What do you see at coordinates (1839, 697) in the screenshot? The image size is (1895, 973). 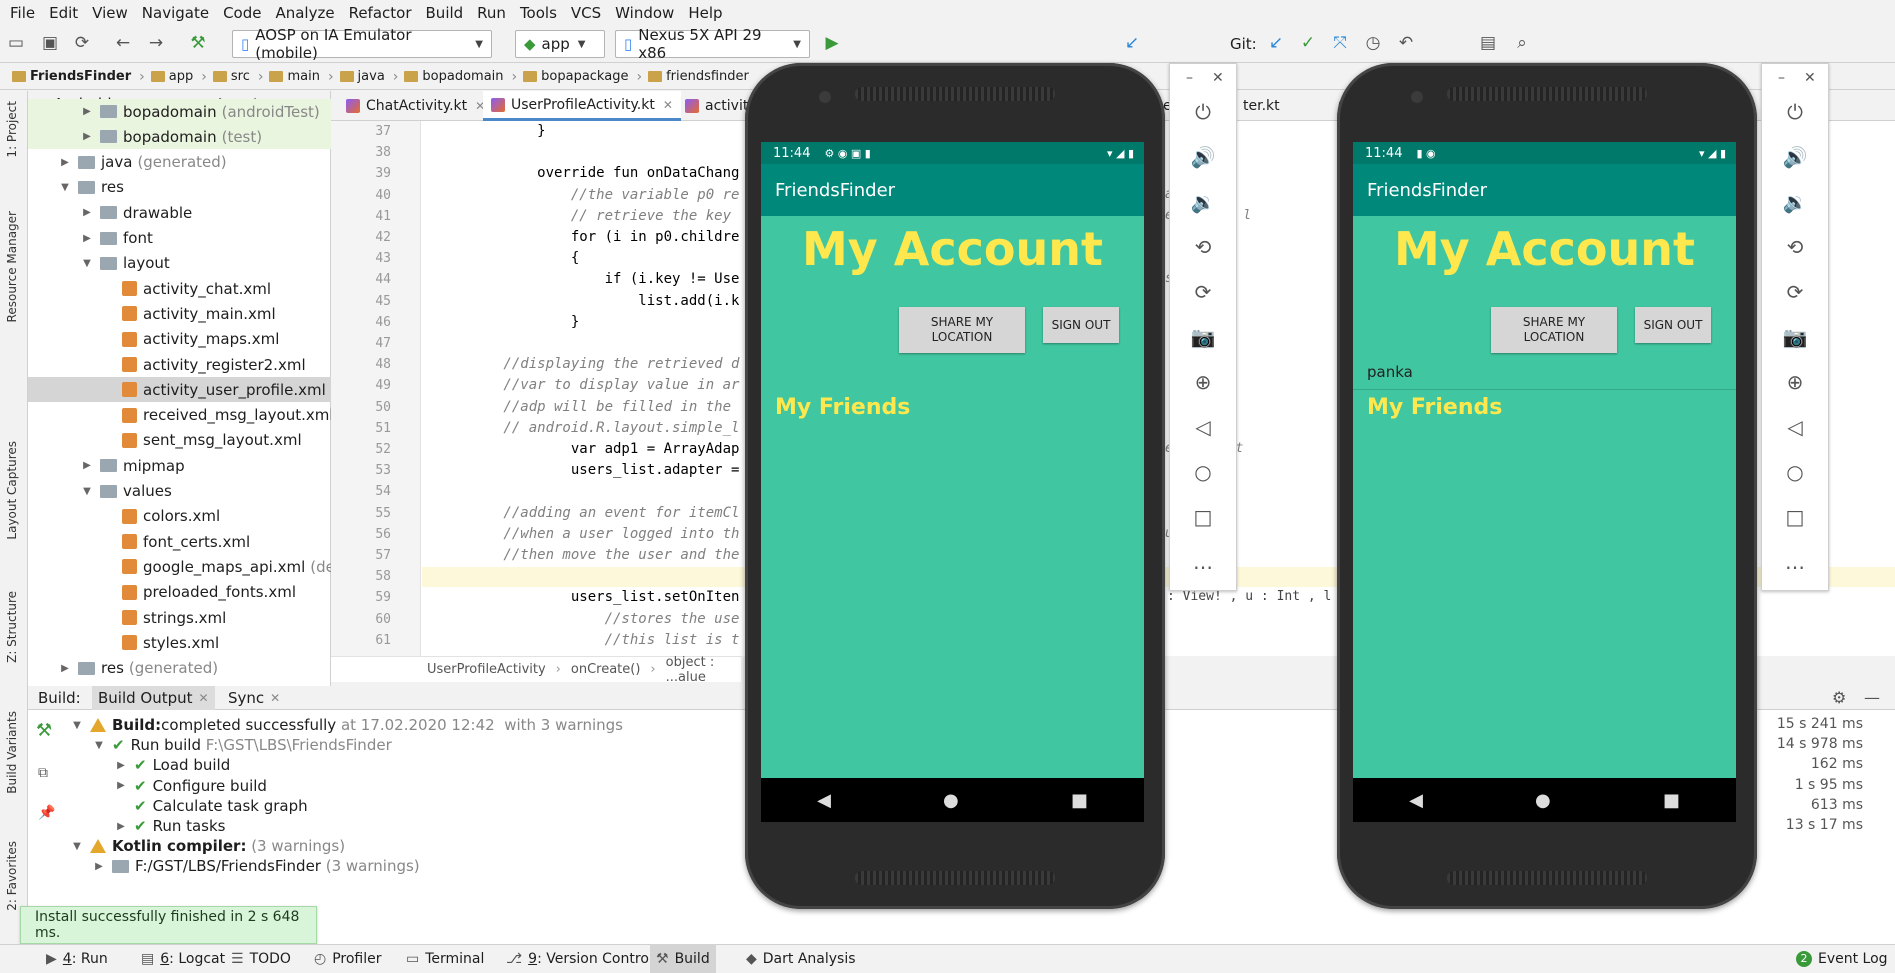 I see `gear-icon: ⚙` at bounding box center [1839, 697].